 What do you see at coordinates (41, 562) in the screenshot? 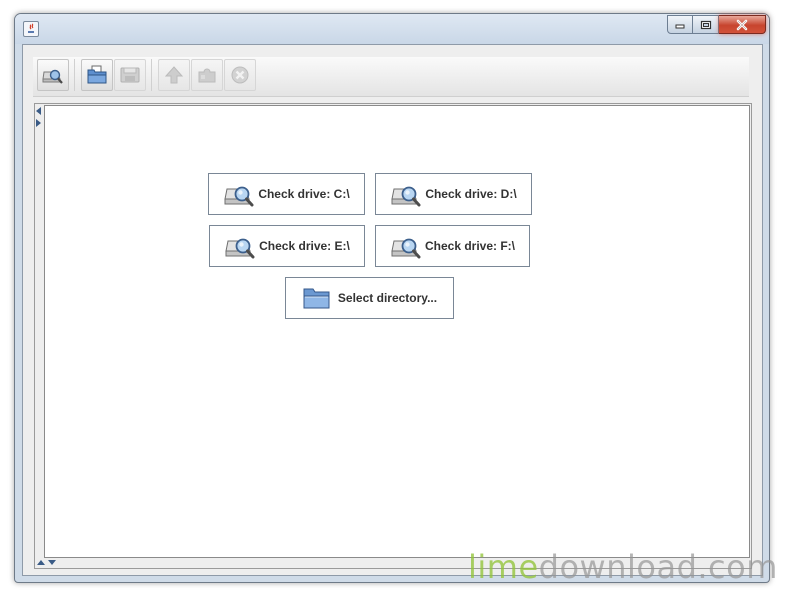
I see `split-collapse-up-icon` at bounding box center [41, 562].